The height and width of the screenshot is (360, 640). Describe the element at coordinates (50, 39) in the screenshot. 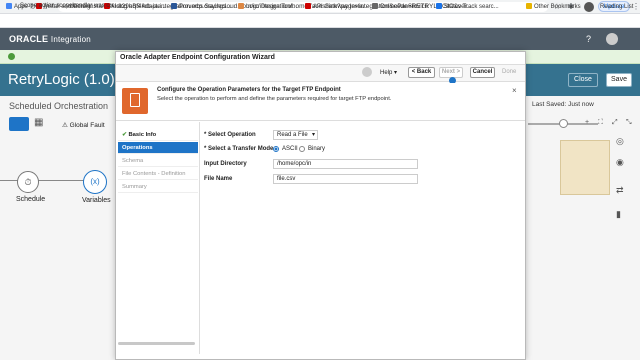

I see `oracle-logo: ORACLE Integration` at that location.